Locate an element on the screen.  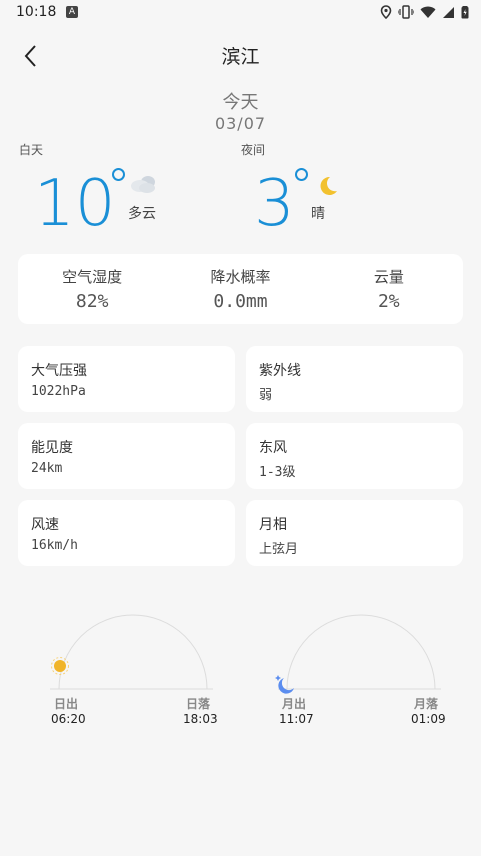
sun-arc is located at coordinates (133, 652).